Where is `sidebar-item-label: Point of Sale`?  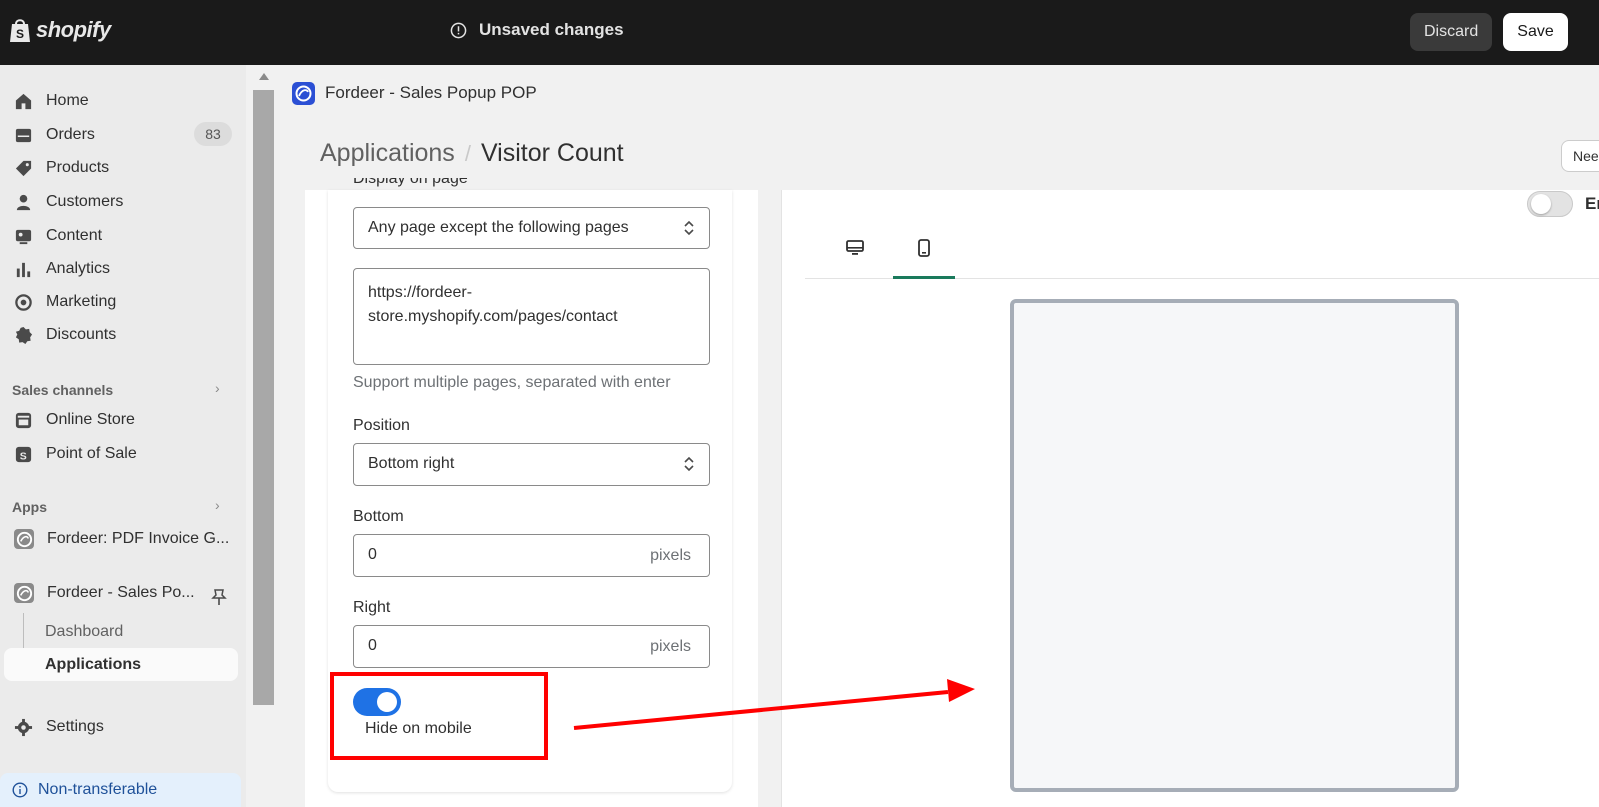
sidebar-item-label: Point of Sale is located at coordinates (91, 453).